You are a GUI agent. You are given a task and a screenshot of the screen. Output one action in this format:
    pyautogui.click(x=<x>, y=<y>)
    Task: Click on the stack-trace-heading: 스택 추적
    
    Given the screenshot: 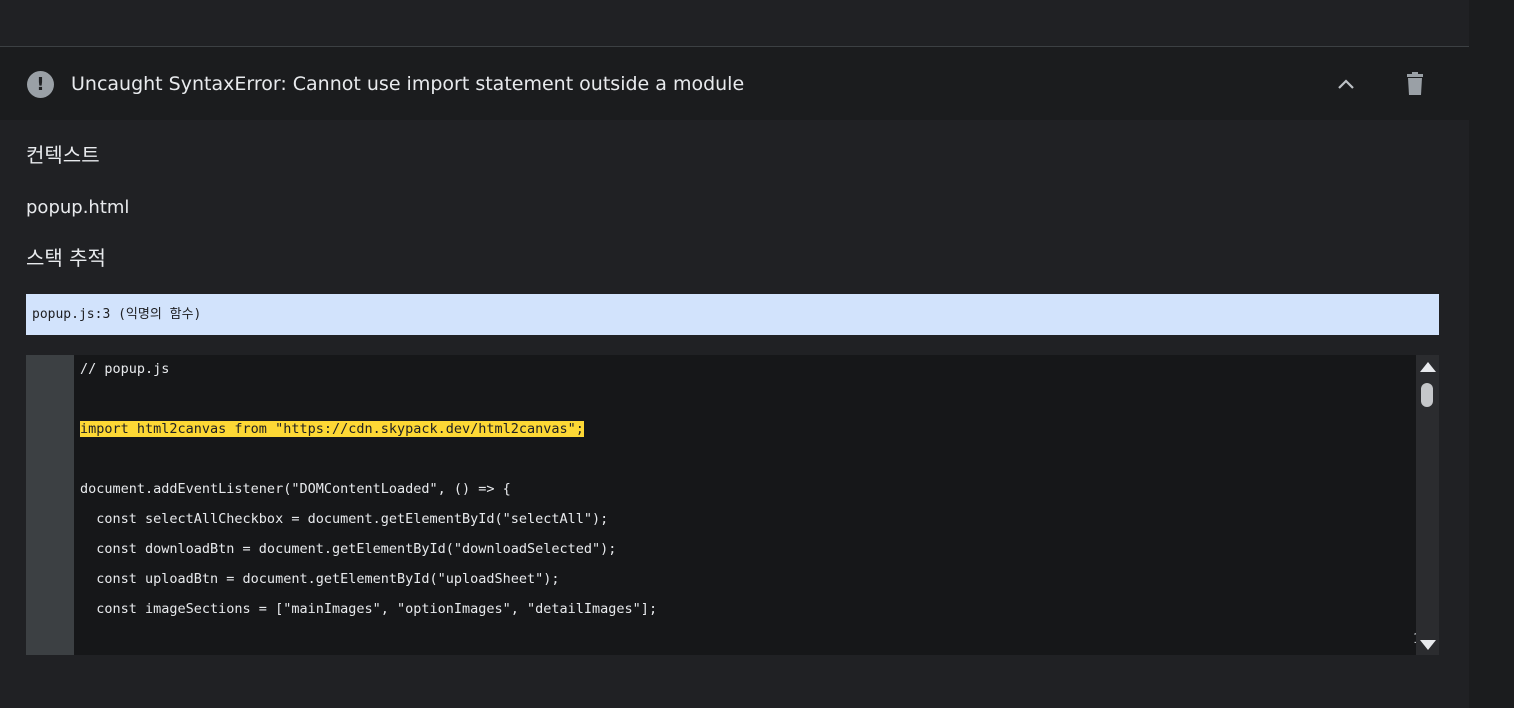 What is the action you would take?
    pyautogui.click(x=66, y=258)
    